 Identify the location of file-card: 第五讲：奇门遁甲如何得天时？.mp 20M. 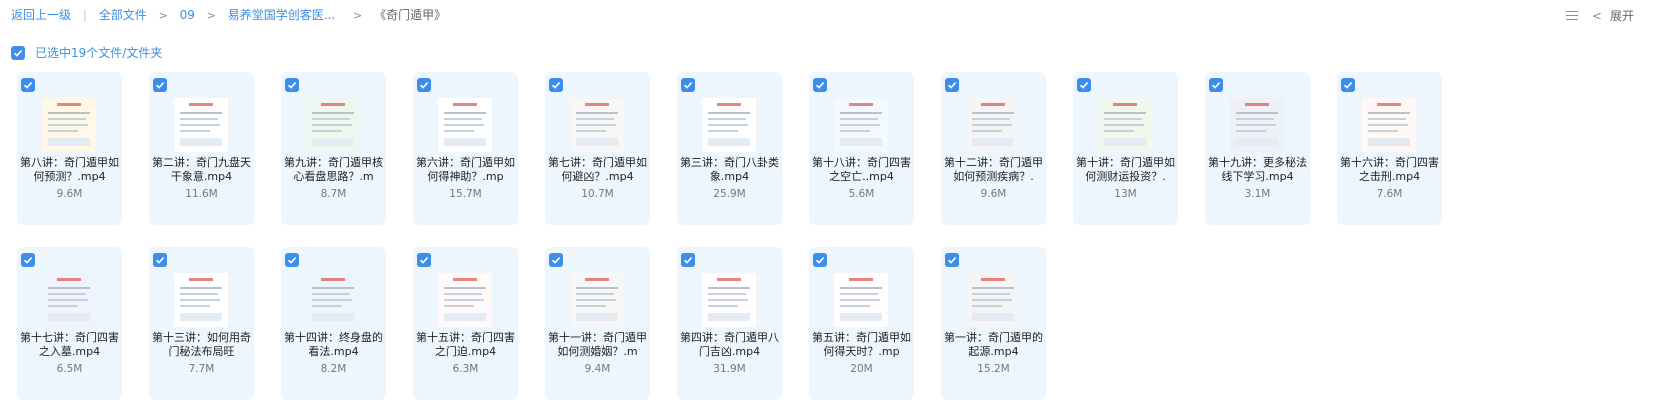
(861, 323).